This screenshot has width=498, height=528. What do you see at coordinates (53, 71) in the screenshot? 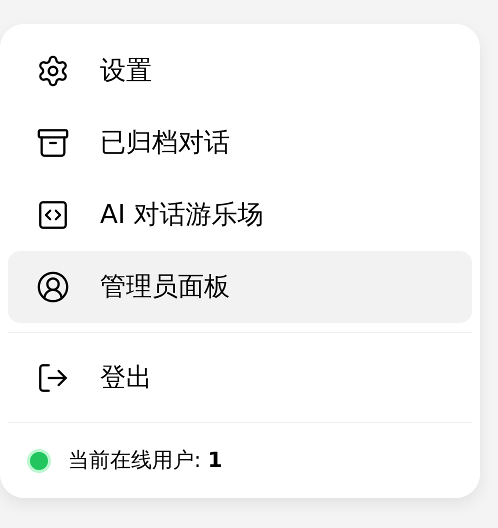
I see `settings-icon` at bounding box center [53, 71].